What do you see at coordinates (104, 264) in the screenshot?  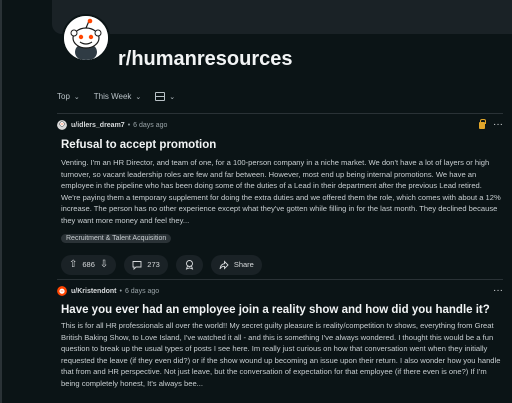 I see `downvote-icon: ⇩` at bounding box center [104, 264].